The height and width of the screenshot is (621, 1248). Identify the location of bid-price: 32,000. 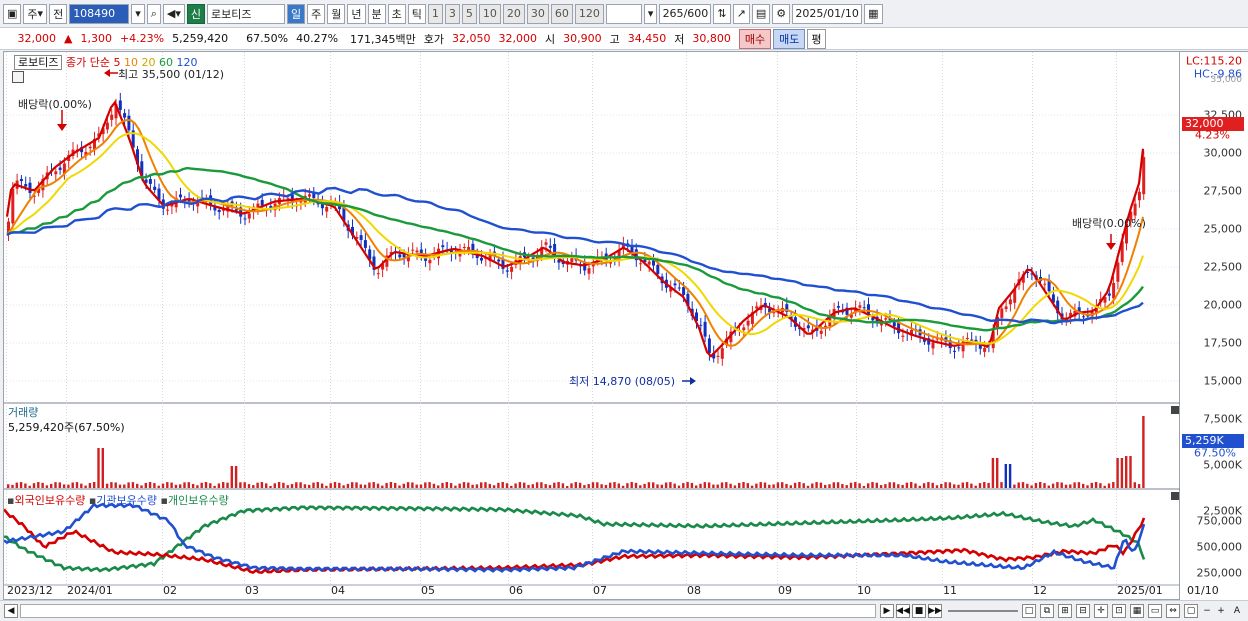
(518, 38).